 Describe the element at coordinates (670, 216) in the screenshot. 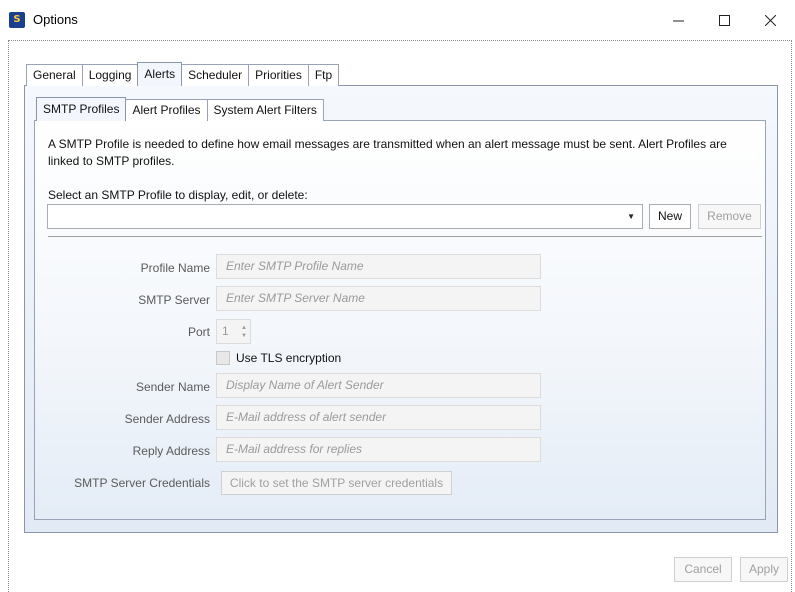

I see `new-profile-button: New` at that location.